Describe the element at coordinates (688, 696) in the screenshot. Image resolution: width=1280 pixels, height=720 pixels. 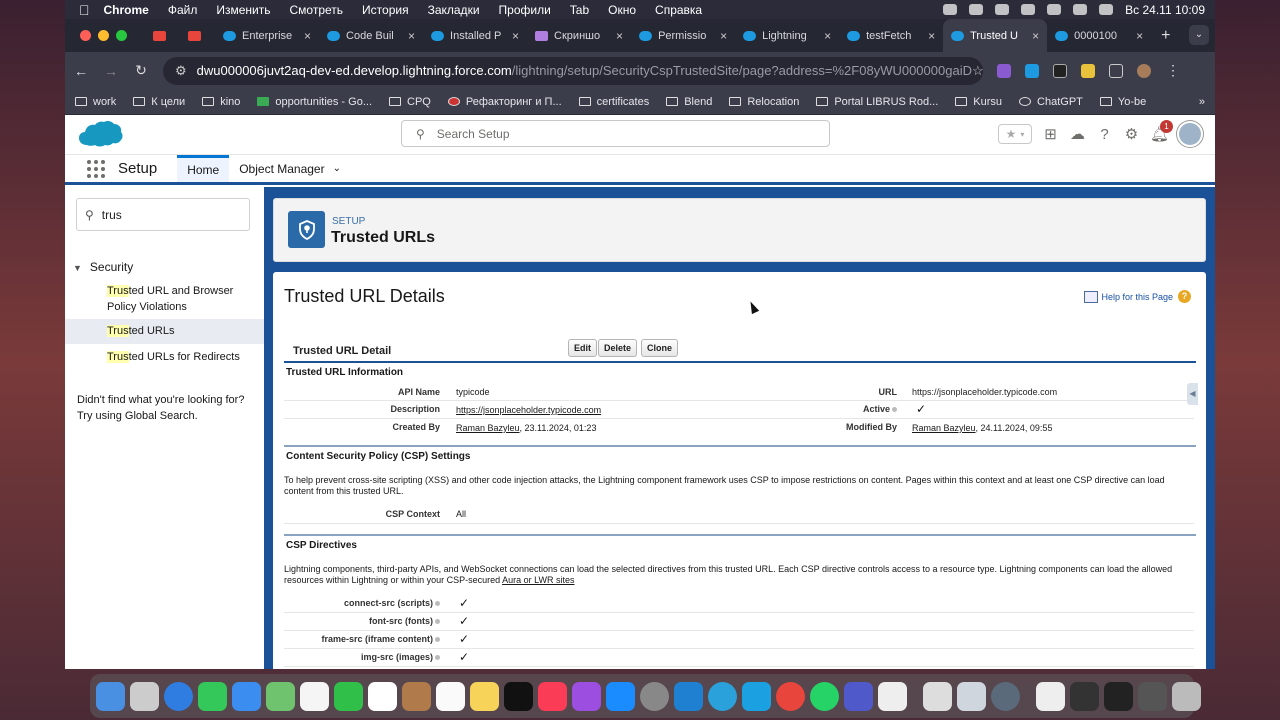
I see `vscode-icon` at that location.